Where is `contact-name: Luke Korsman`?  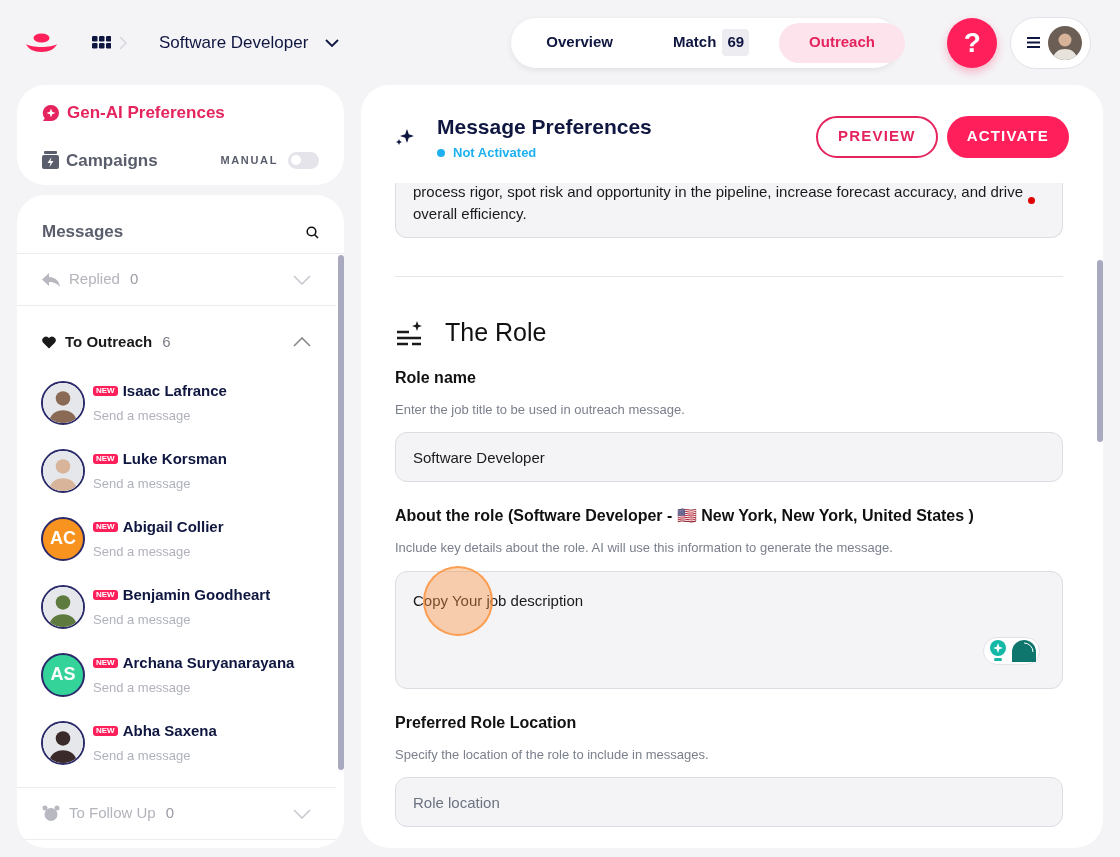
contact-name: Luke Korsman is located at coordinates (174, 459).